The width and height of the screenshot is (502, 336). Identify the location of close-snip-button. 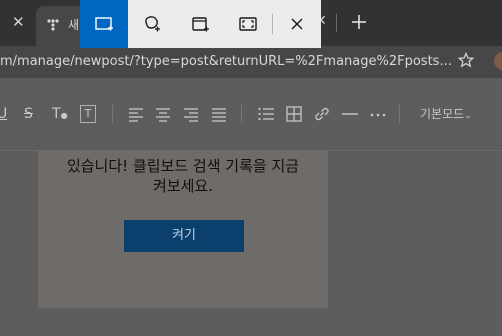
(297, 24).